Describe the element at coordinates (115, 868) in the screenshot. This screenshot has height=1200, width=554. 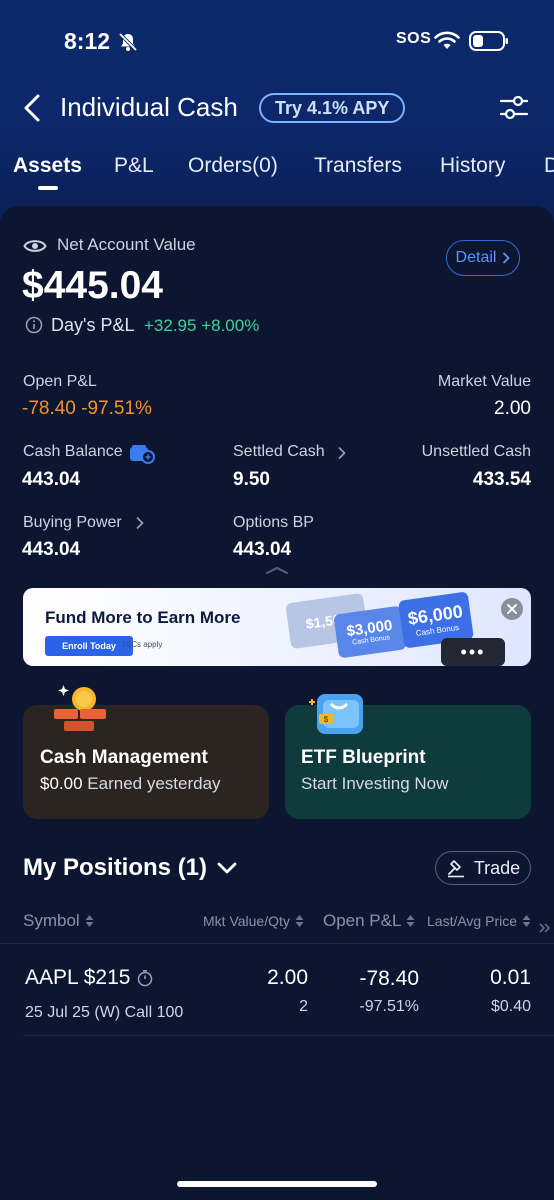
I see `positions-title: My Positions (1)` at that location.